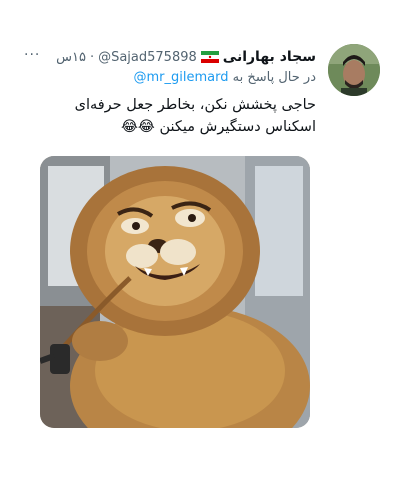 The image size is (400, 500). I want to click on replying-to: در حال پاسخ به @mr_gilemard, so click(168, 77).